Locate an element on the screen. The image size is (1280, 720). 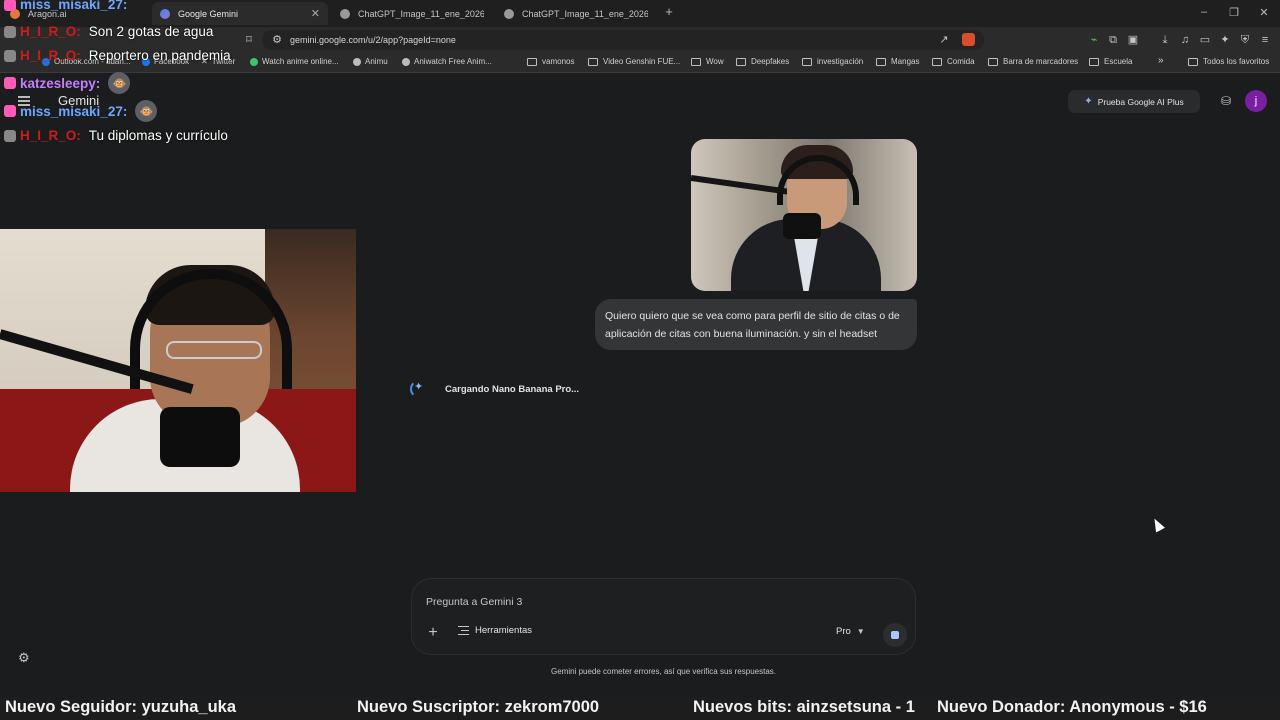
bookmark-folder-deepfakes: Deepfakes is located at coordinates (762, 61).